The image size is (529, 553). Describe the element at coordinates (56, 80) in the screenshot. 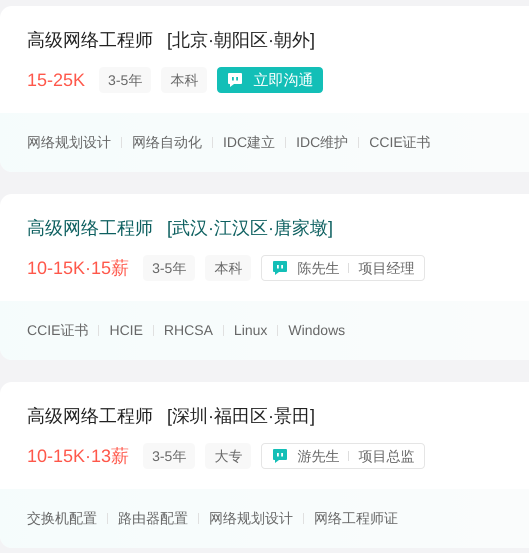

I see `salary: 15-25K` at that location.